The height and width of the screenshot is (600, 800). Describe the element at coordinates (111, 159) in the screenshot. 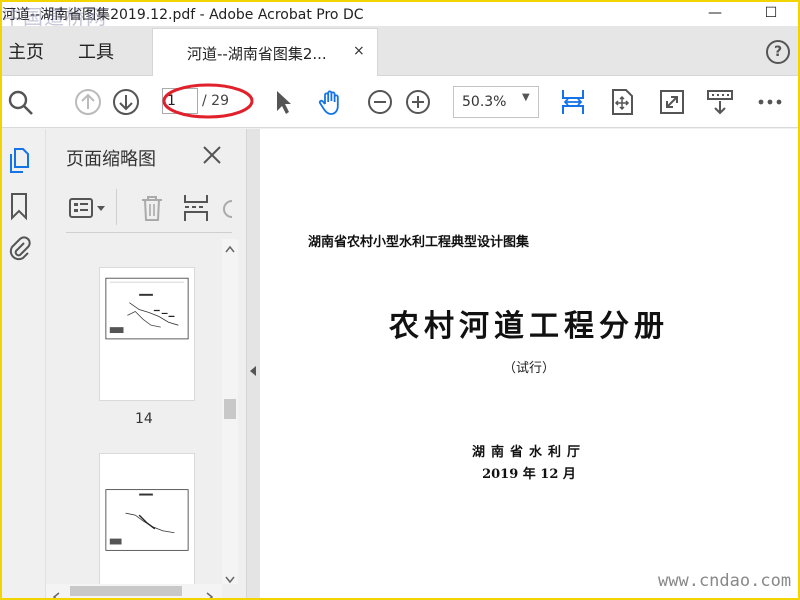

I see `panel-title: 页面缩略图` at that location.